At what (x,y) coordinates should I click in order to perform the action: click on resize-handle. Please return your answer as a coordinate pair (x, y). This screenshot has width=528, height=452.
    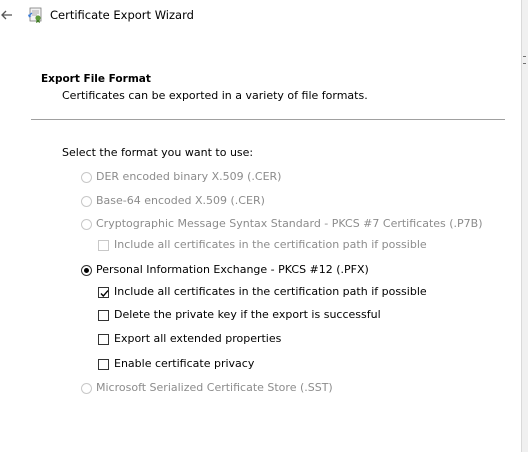
    Looking at the image, I should click on (524, 60).